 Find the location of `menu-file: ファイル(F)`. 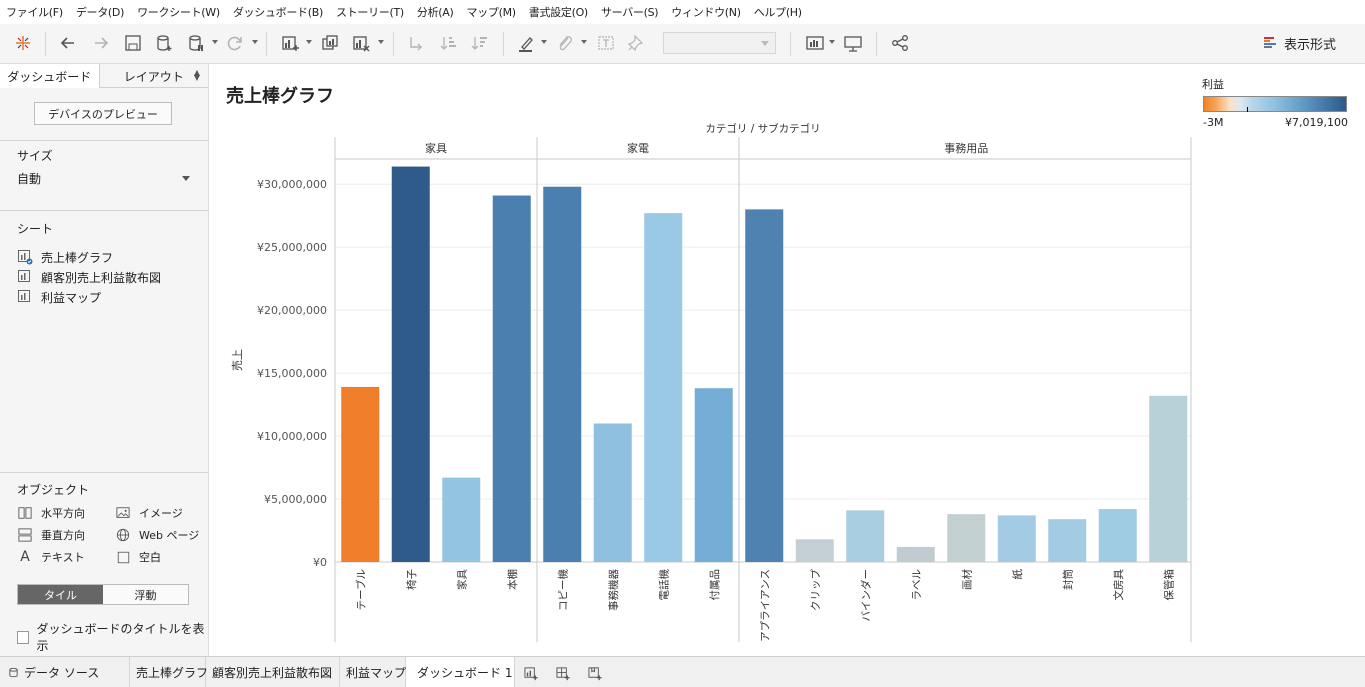

menu-file: ファイル(F) is located at coordinates (34, 12).